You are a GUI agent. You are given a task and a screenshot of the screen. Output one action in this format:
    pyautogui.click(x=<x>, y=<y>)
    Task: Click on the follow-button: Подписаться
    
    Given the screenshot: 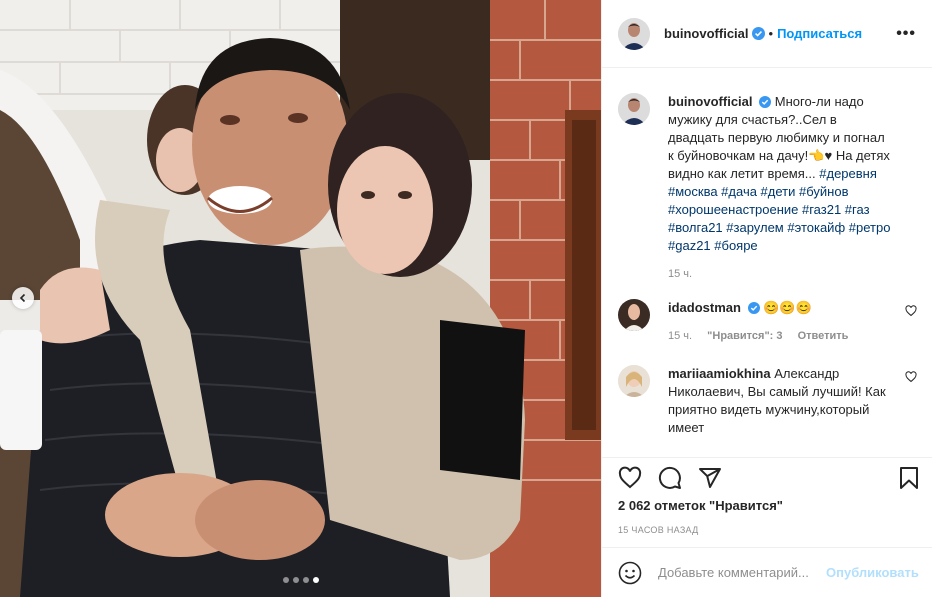 What is the action you would take?
    pyautogui.click(x=819, y=33)
    